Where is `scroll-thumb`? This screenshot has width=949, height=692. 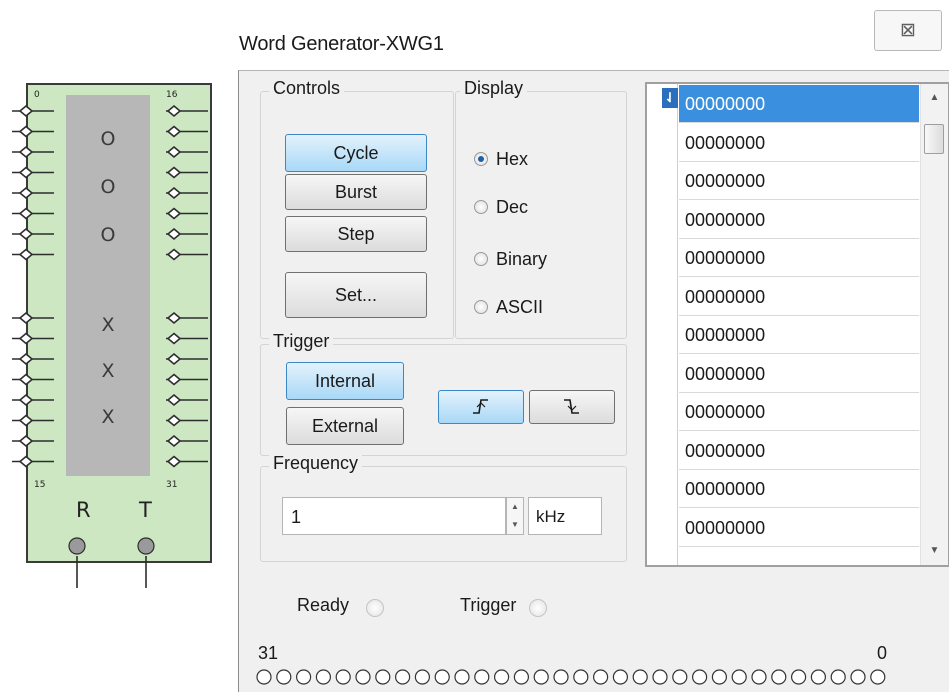 scroll-thumb is located at coordinates (934, 139).